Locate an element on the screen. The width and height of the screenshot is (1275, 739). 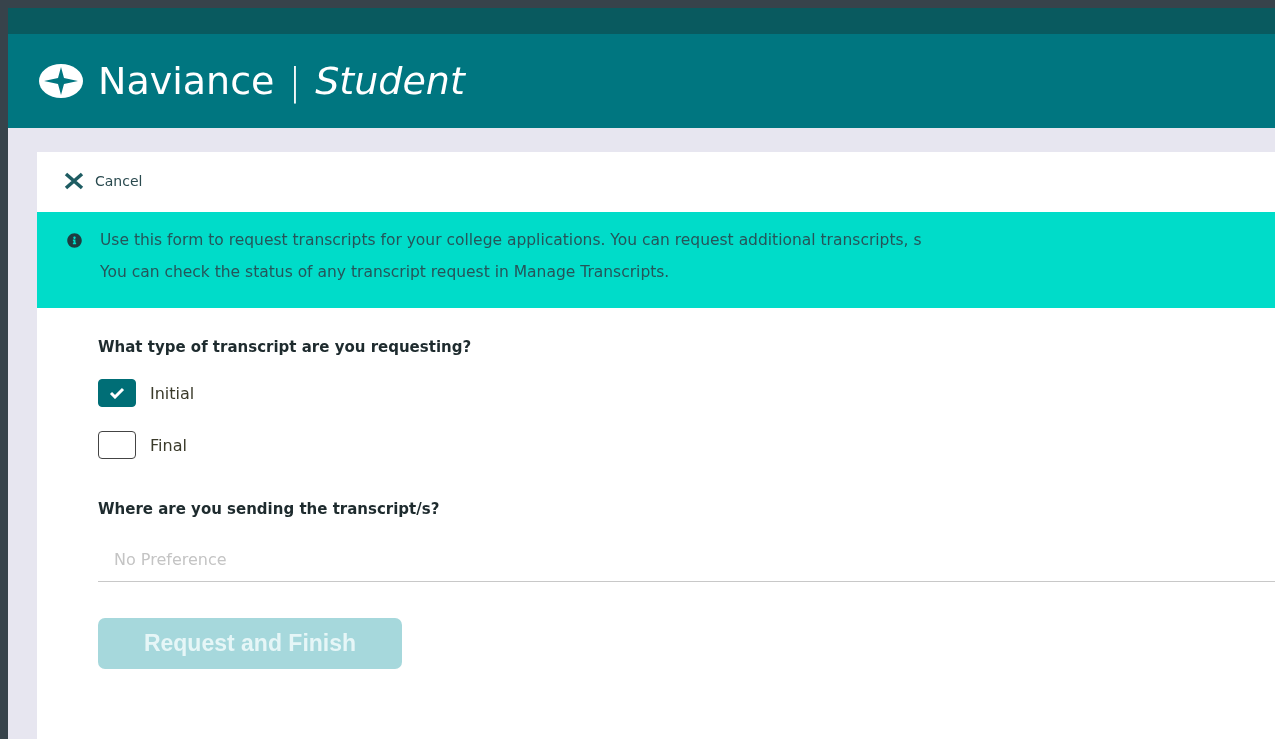
option-label: Initial is located at coordinates (172, 393).